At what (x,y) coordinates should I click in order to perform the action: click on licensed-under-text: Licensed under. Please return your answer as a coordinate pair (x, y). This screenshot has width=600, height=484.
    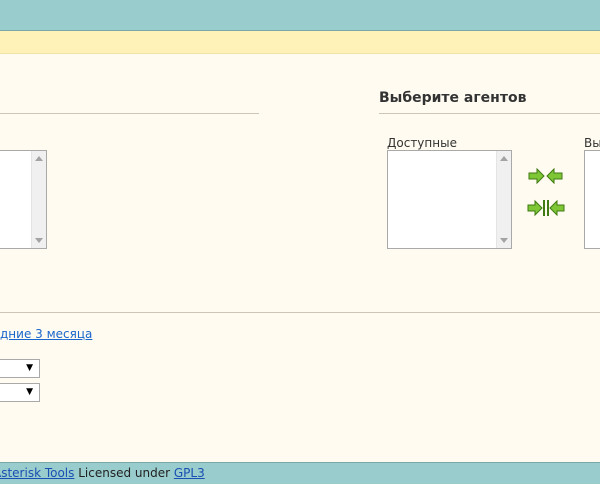
    Looking at the image, I should click on (124, 473).